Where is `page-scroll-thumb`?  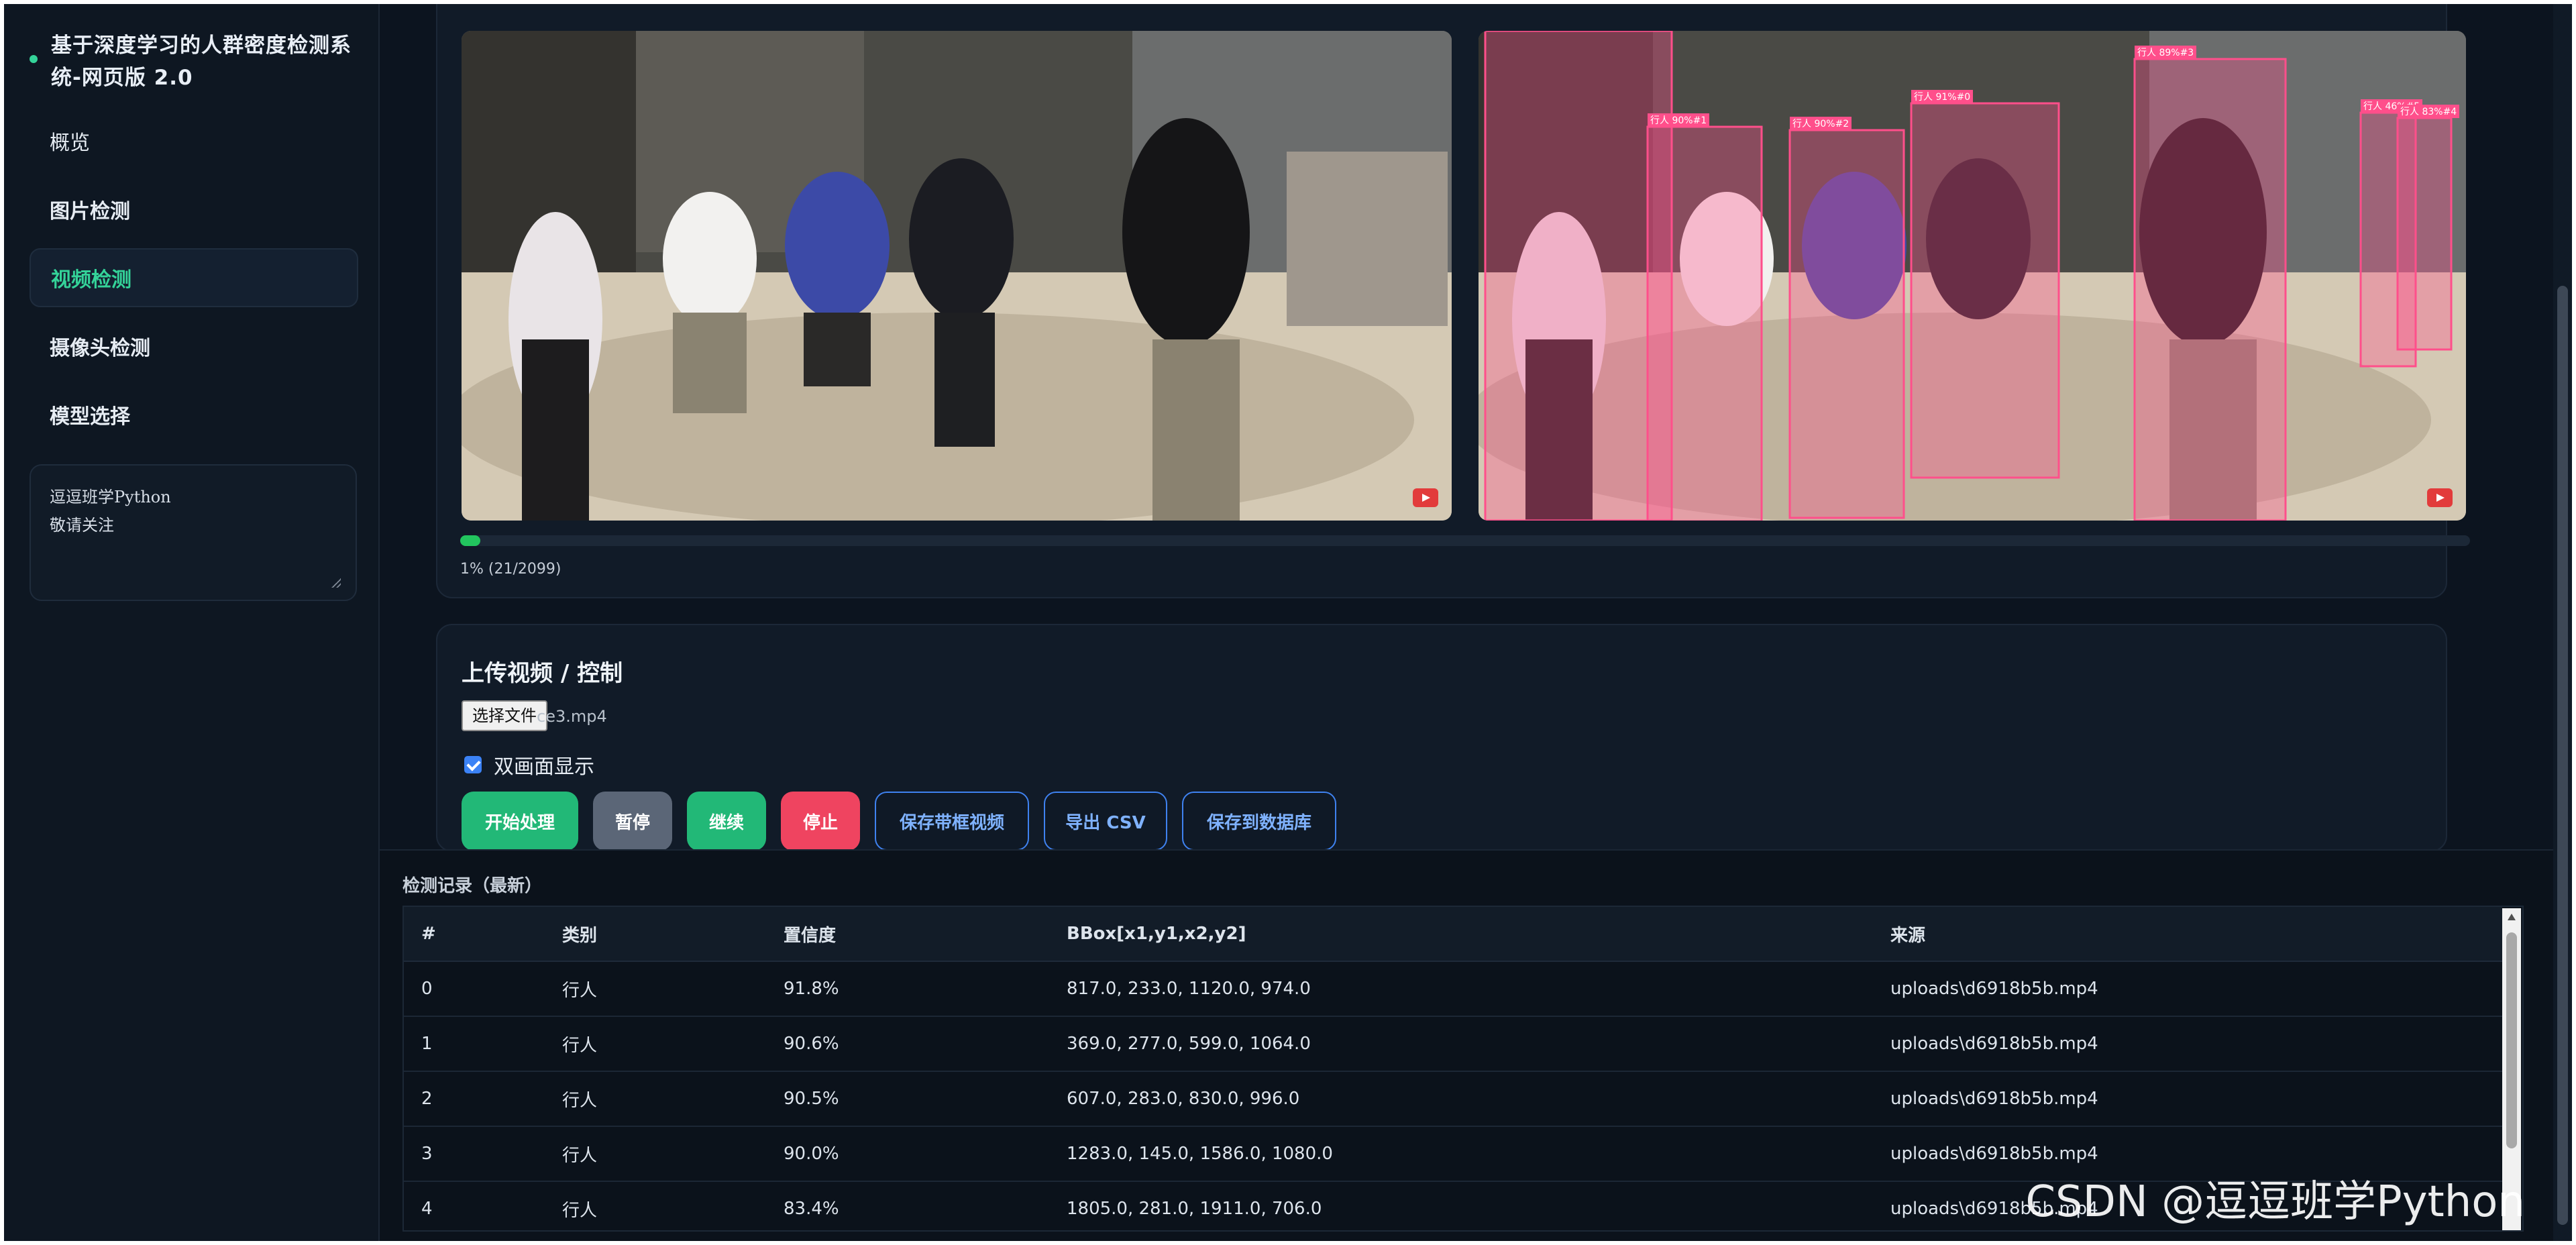 page-scroll-thumb is located at coordinates (2562, 755).